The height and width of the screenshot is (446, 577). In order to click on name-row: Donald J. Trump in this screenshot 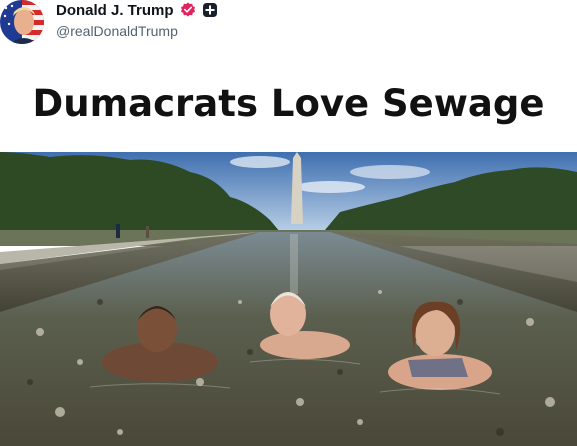, I will do `click(137, 10)`.